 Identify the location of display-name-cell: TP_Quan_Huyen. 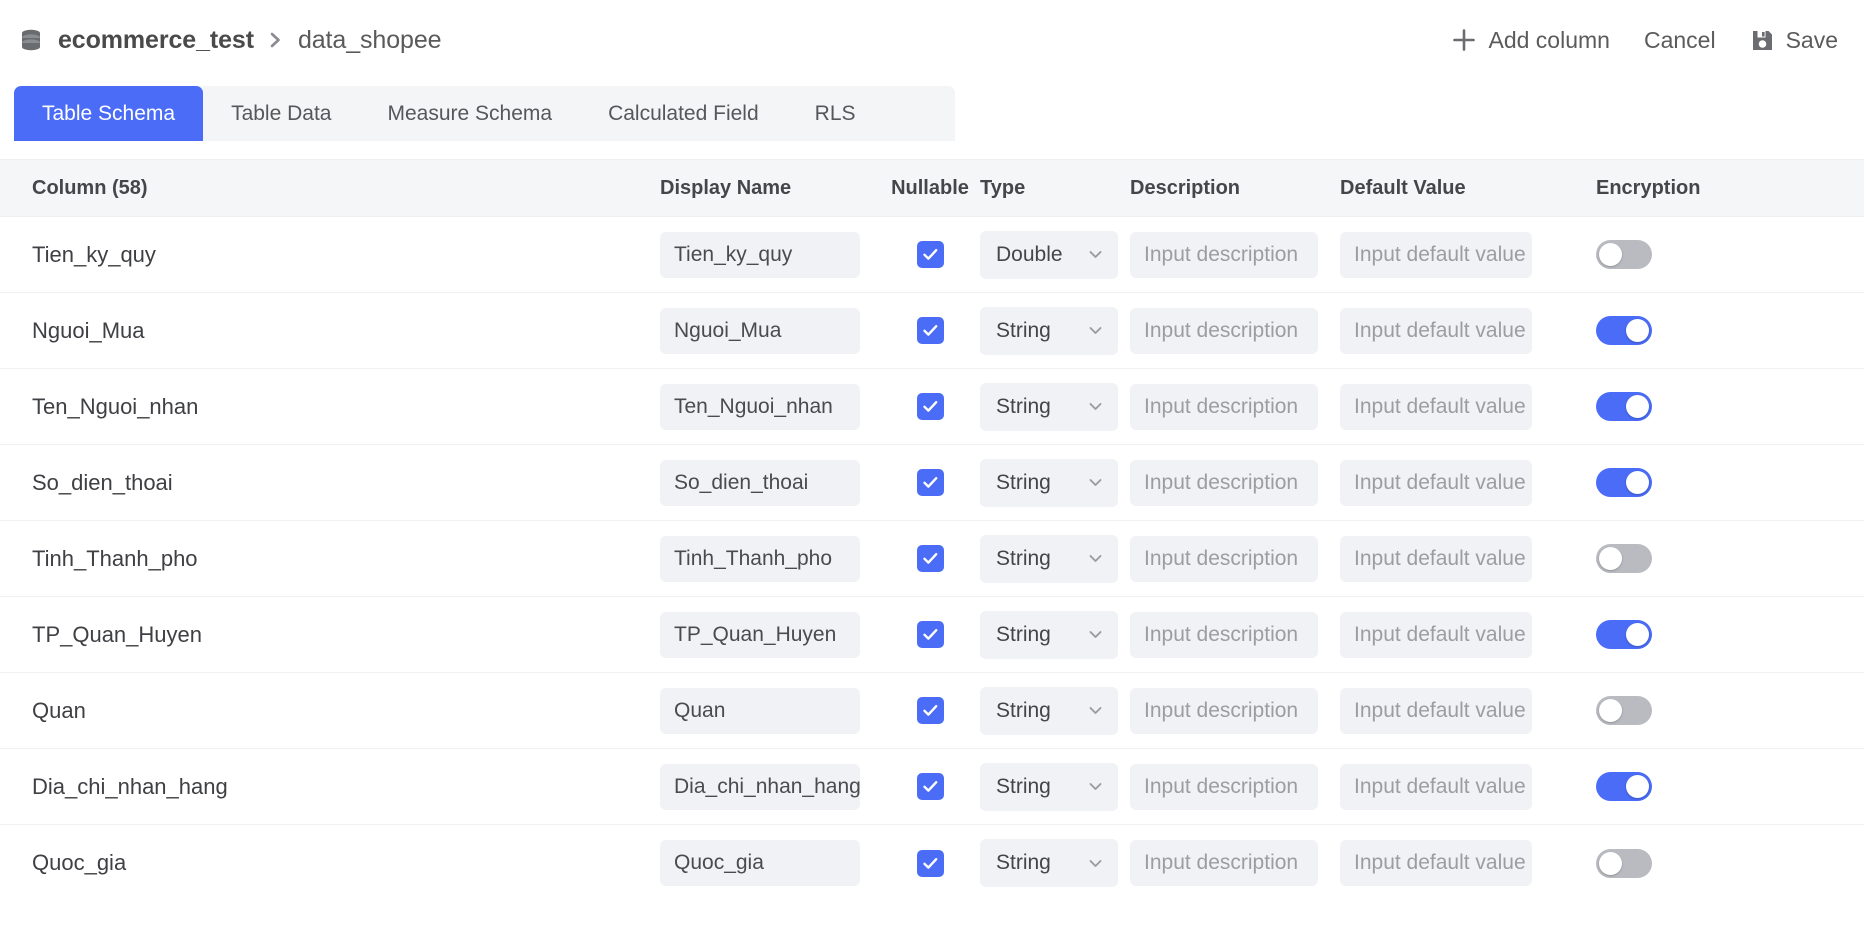
(770, 634).